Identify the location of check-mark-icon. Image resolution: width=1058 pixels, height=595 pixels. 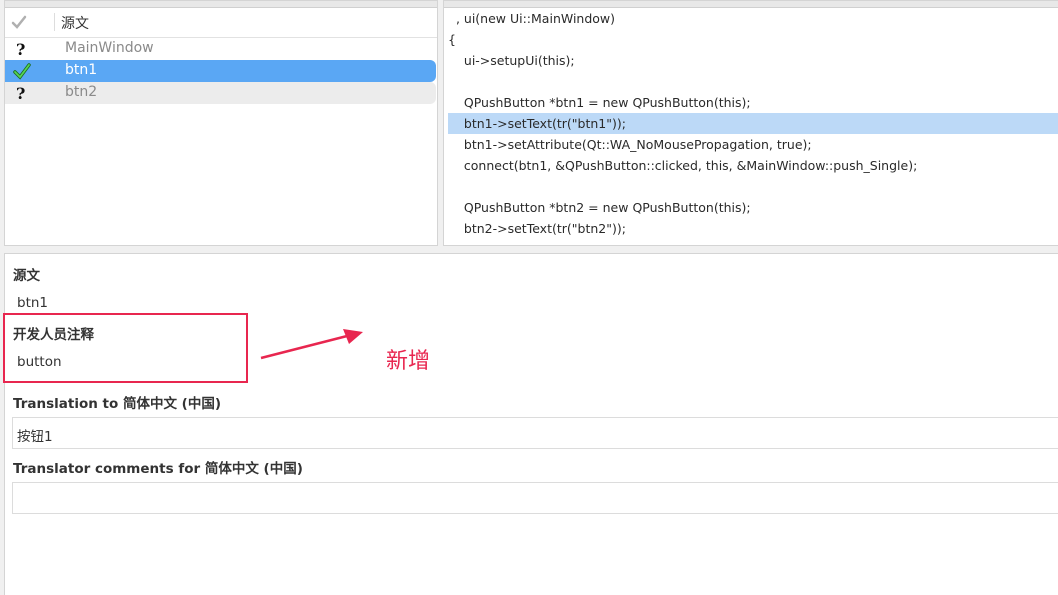
(22, 71).